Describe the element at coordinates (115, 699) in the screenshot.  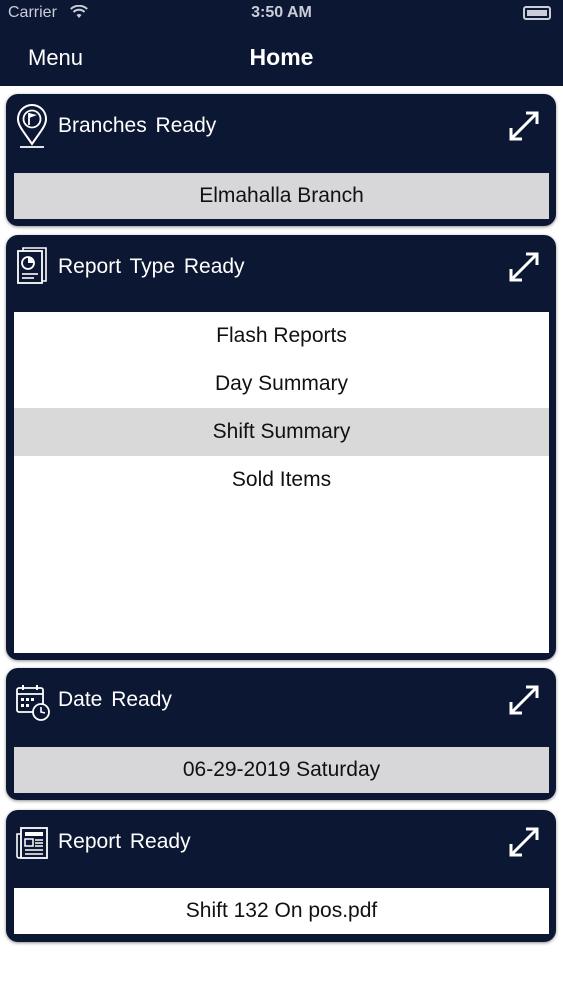
I see `date-label: Date Ready` at that location.